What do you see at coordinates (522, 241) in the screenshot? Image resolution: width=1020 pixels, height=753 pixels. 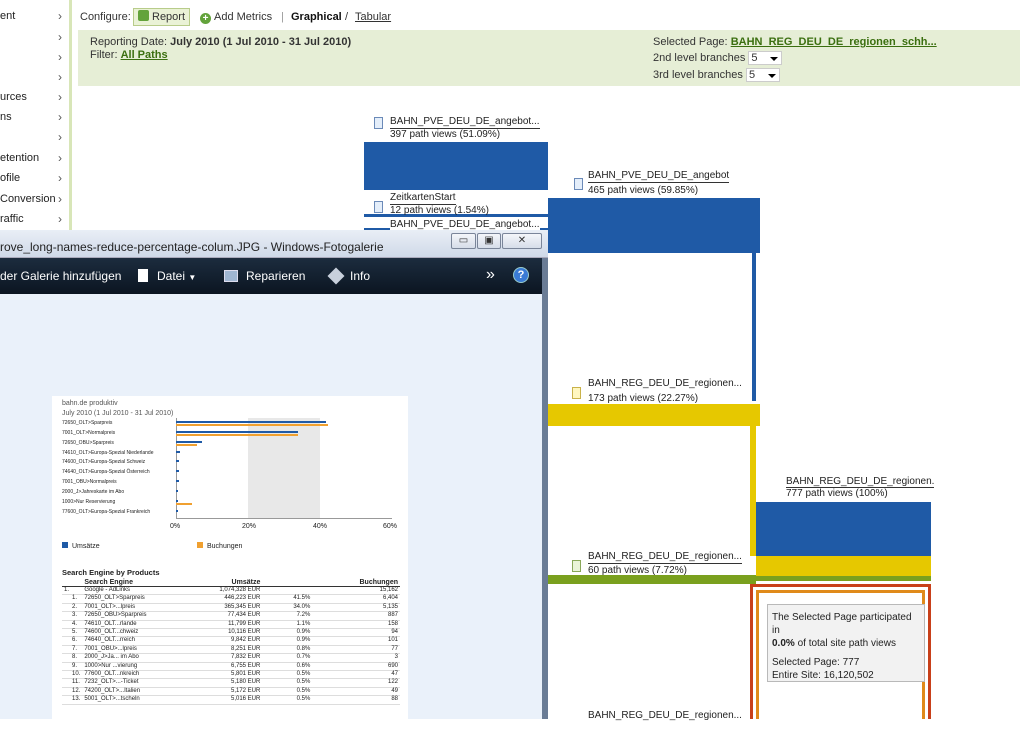 I see `close-button: ✕` at bounding box center [522, 241].